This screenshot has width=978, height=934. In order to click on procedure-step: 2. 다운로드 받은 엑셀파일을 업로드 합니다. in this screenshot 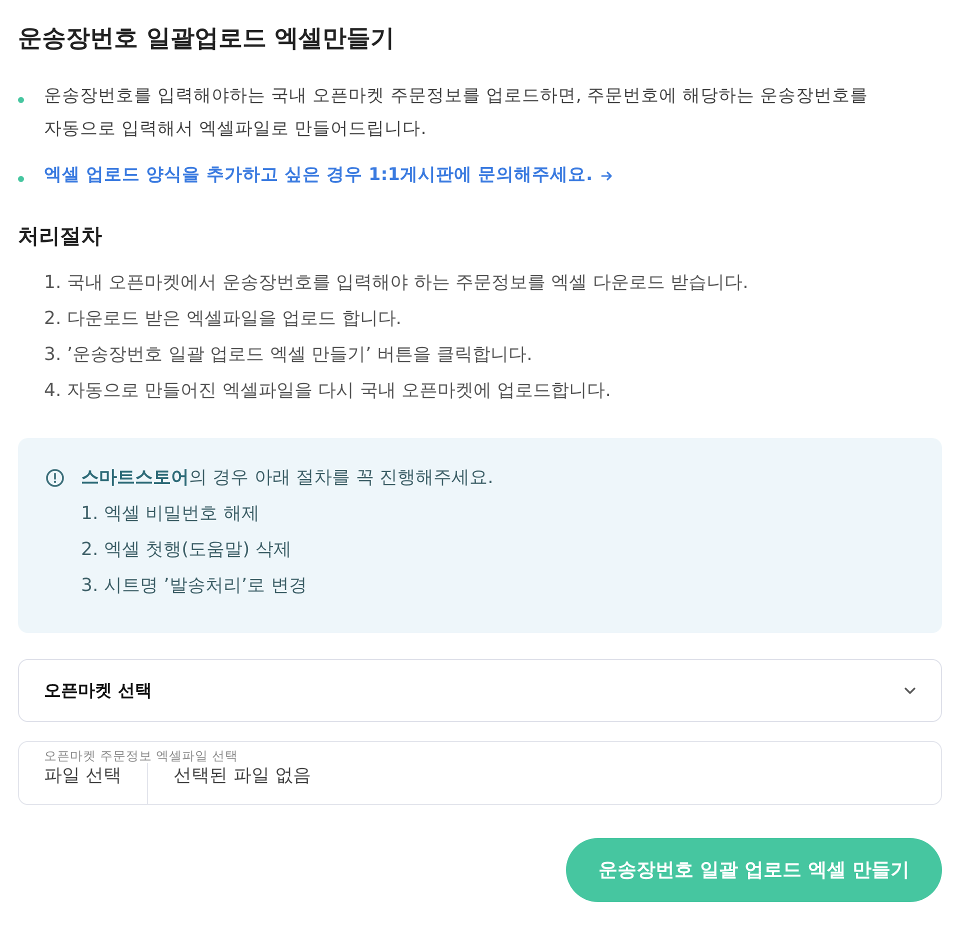, I will do `click(493, 319)`.